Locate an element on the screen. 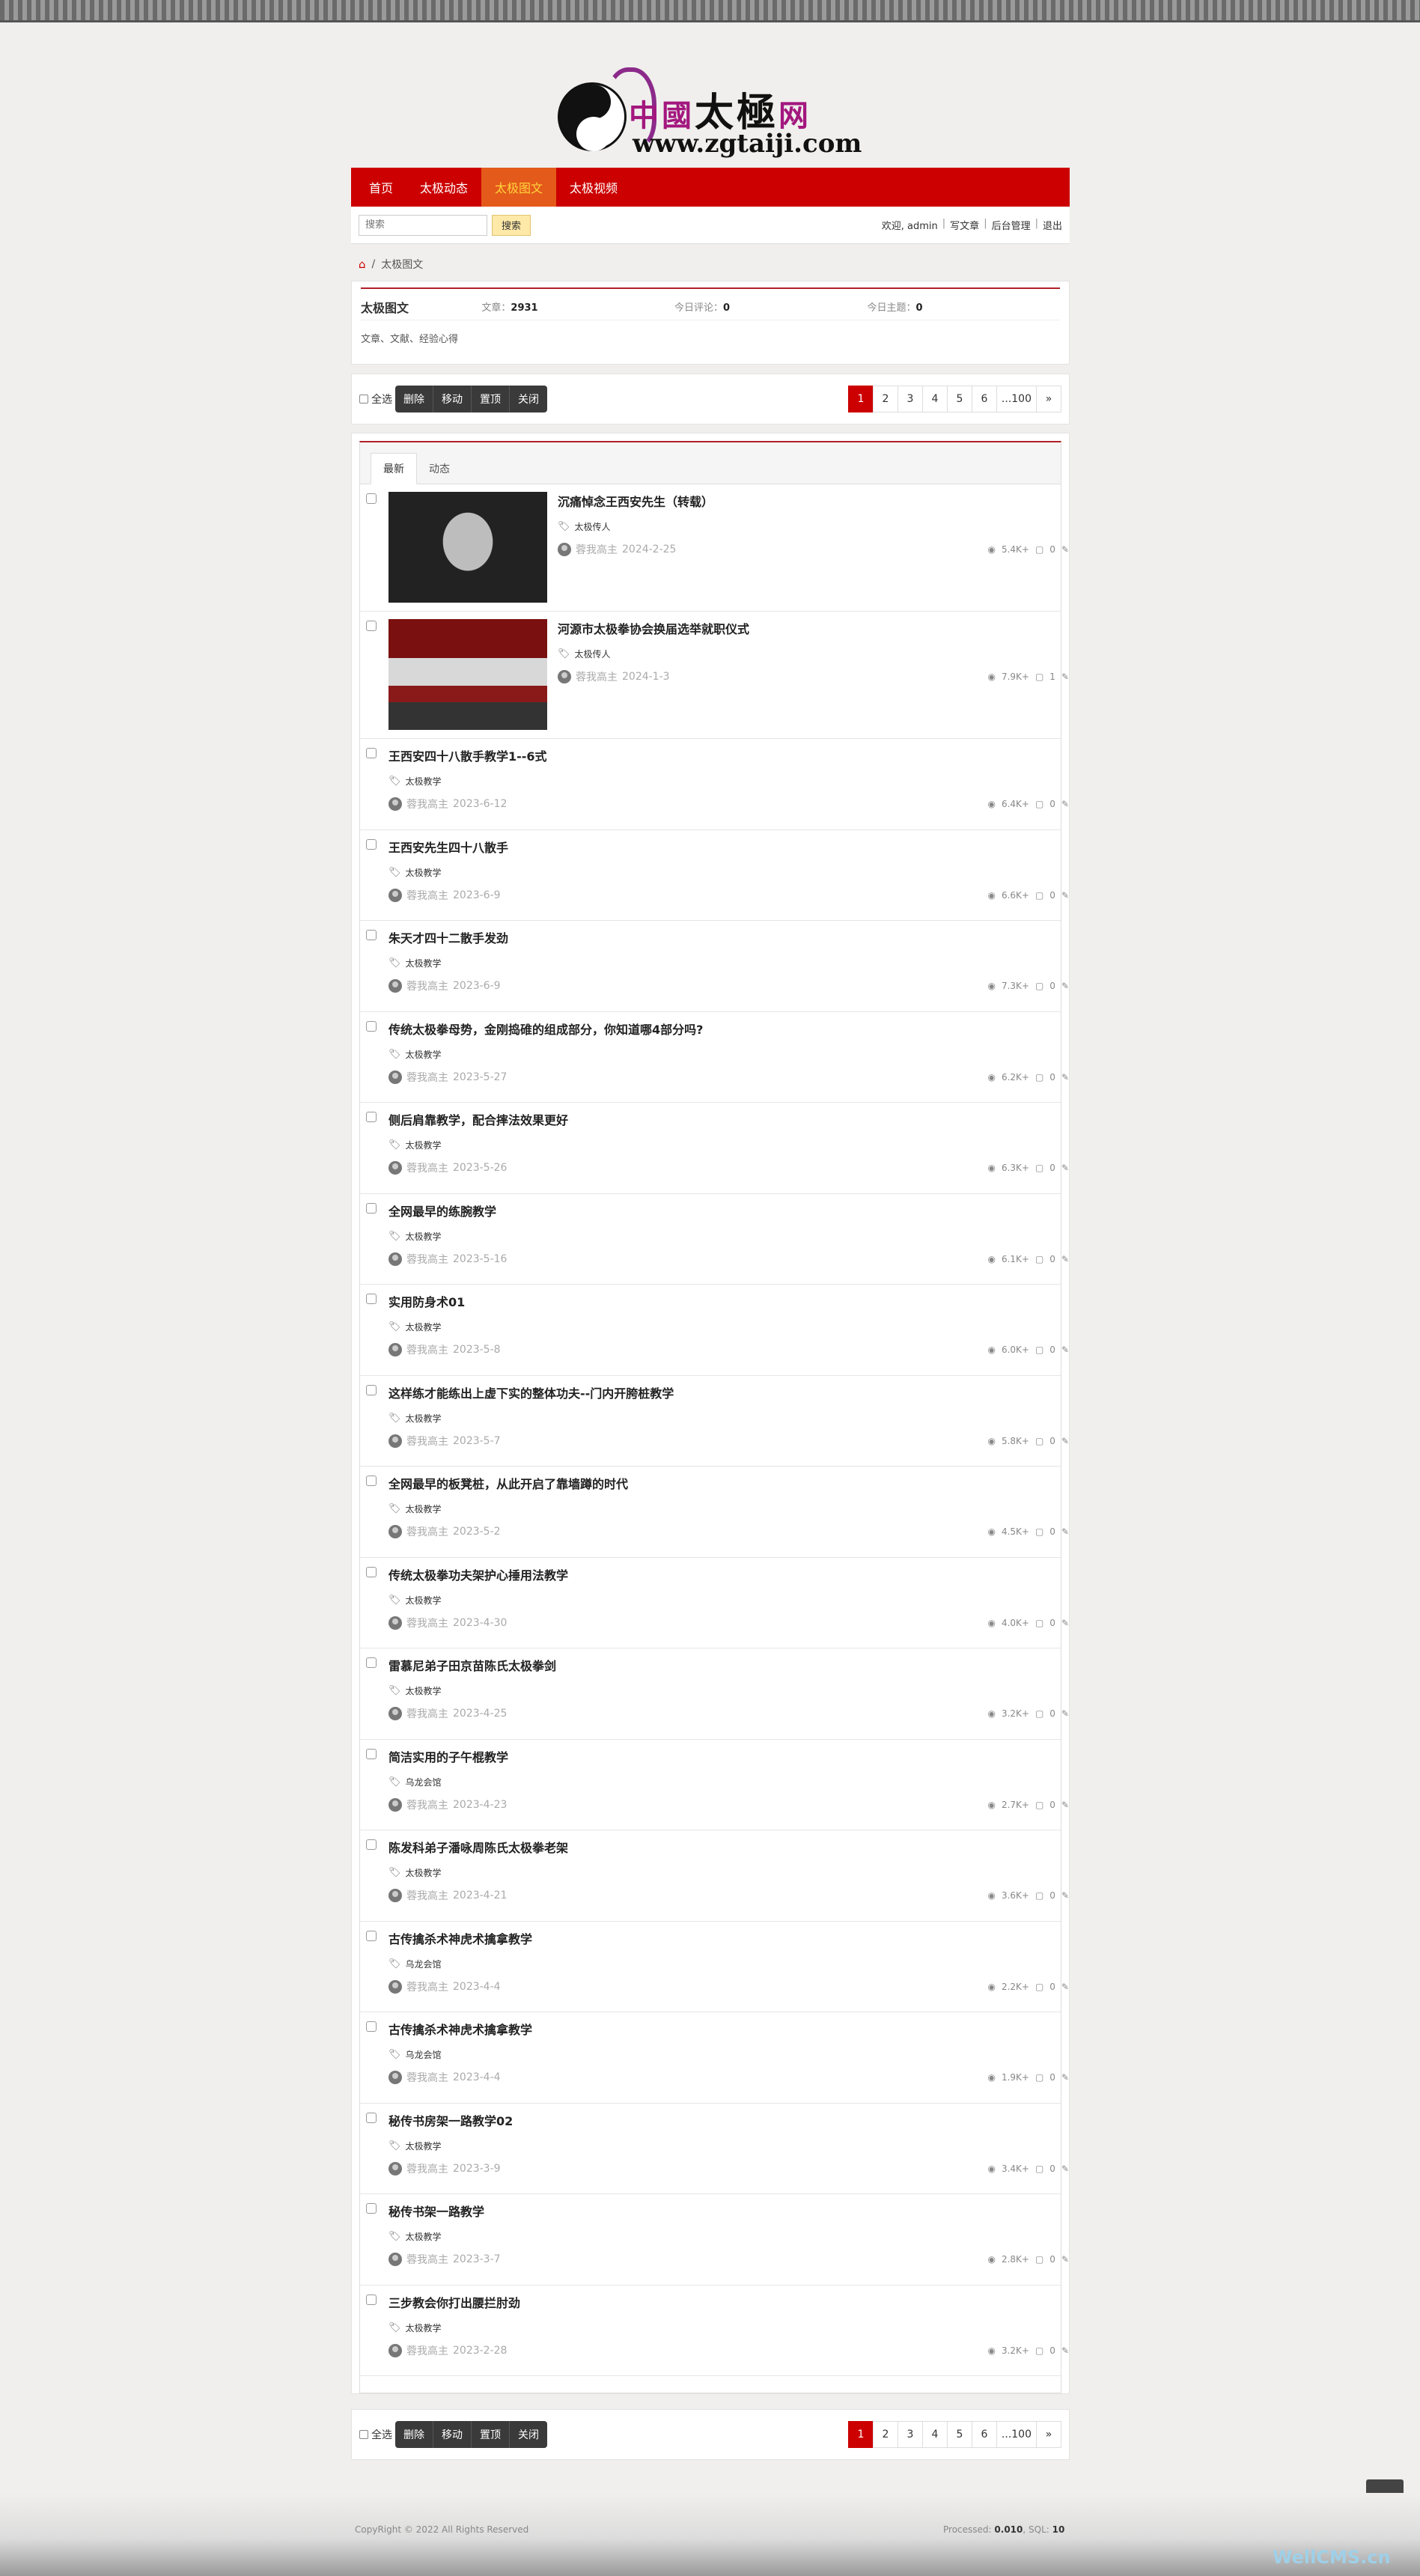 This screenshot has height=2576, width=1420. page-link-last: ...100 is located at coordinates (1017, 399).